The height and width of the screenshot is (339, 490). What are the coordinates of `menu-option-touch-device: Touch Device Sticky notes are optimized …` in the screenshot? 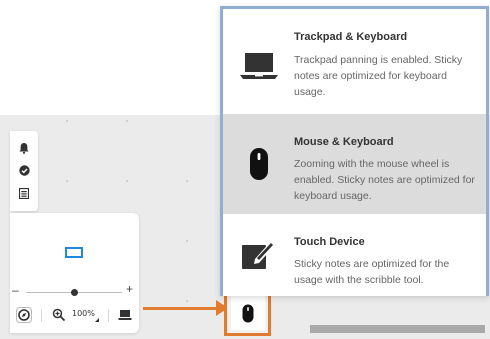 It's located at (354, 255).